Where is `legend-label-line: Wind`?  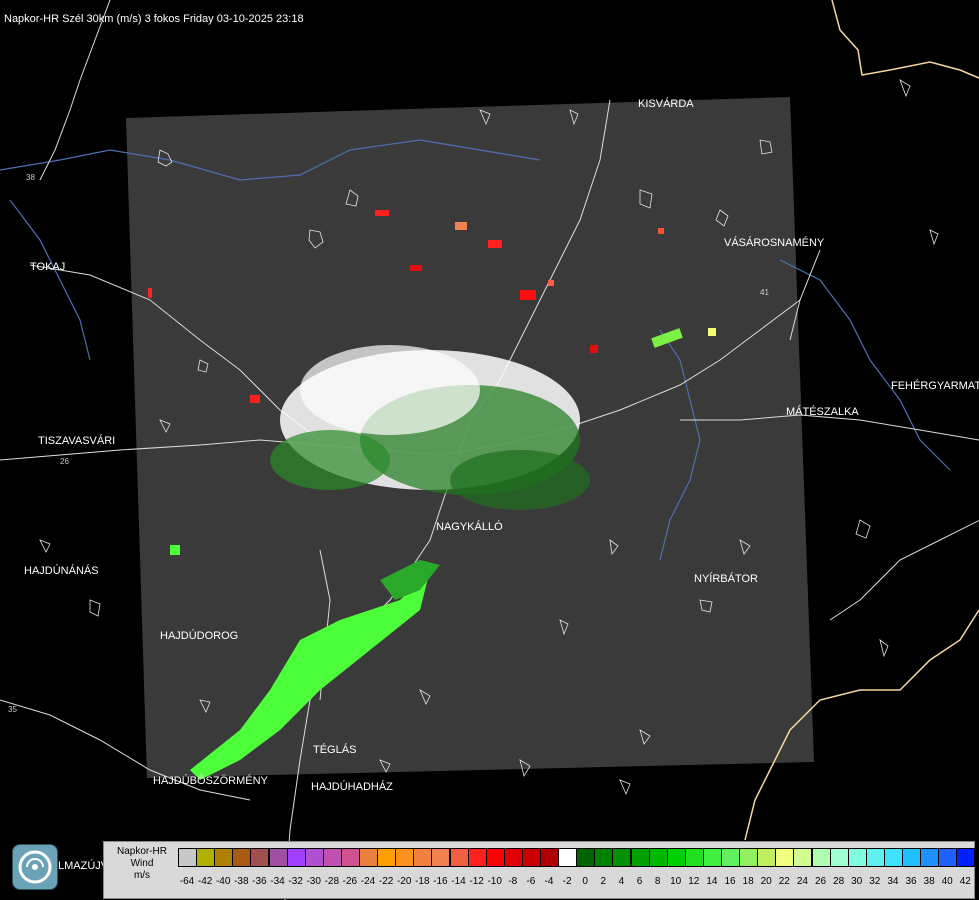
legend-label-line: Wind is located at coordinates (142, 863).